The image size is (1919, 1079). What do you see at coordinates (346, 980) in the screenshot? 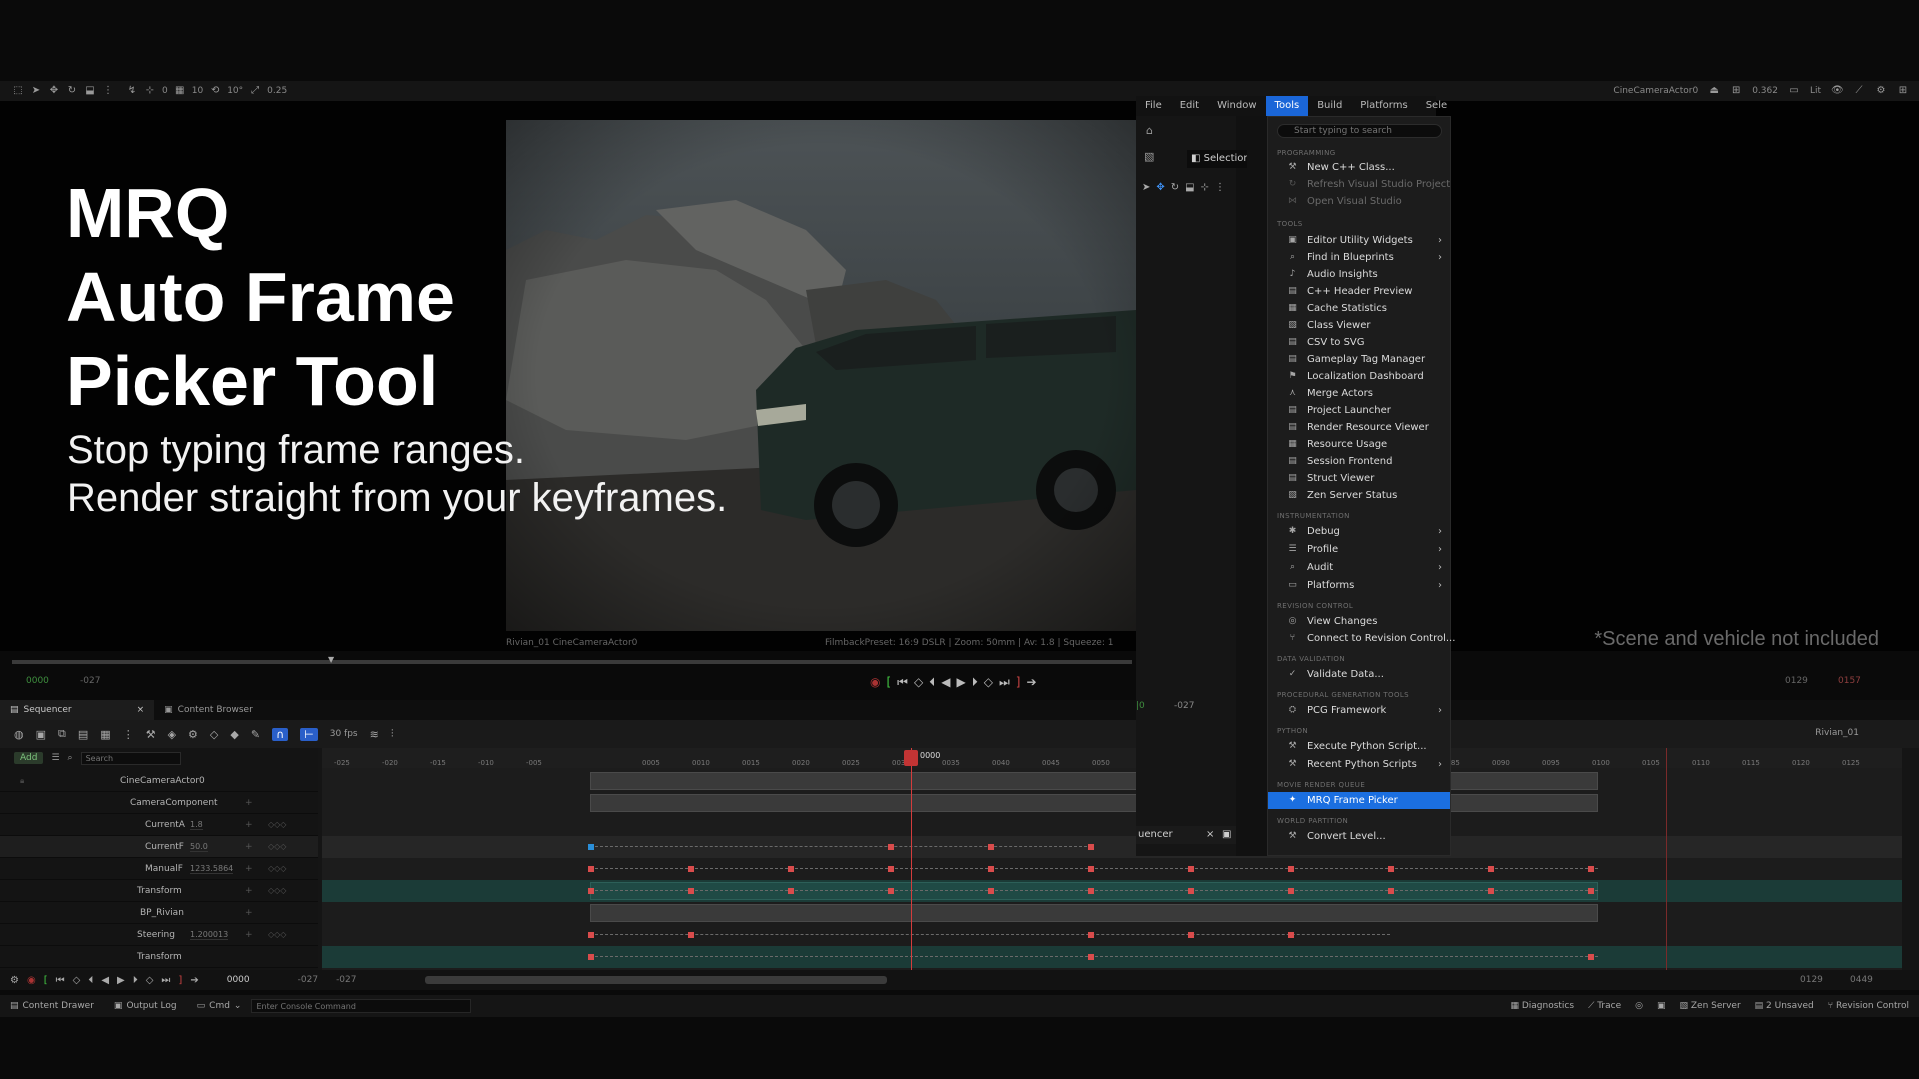
I see `work-in-field: -027` at bounding box center [346, 980].